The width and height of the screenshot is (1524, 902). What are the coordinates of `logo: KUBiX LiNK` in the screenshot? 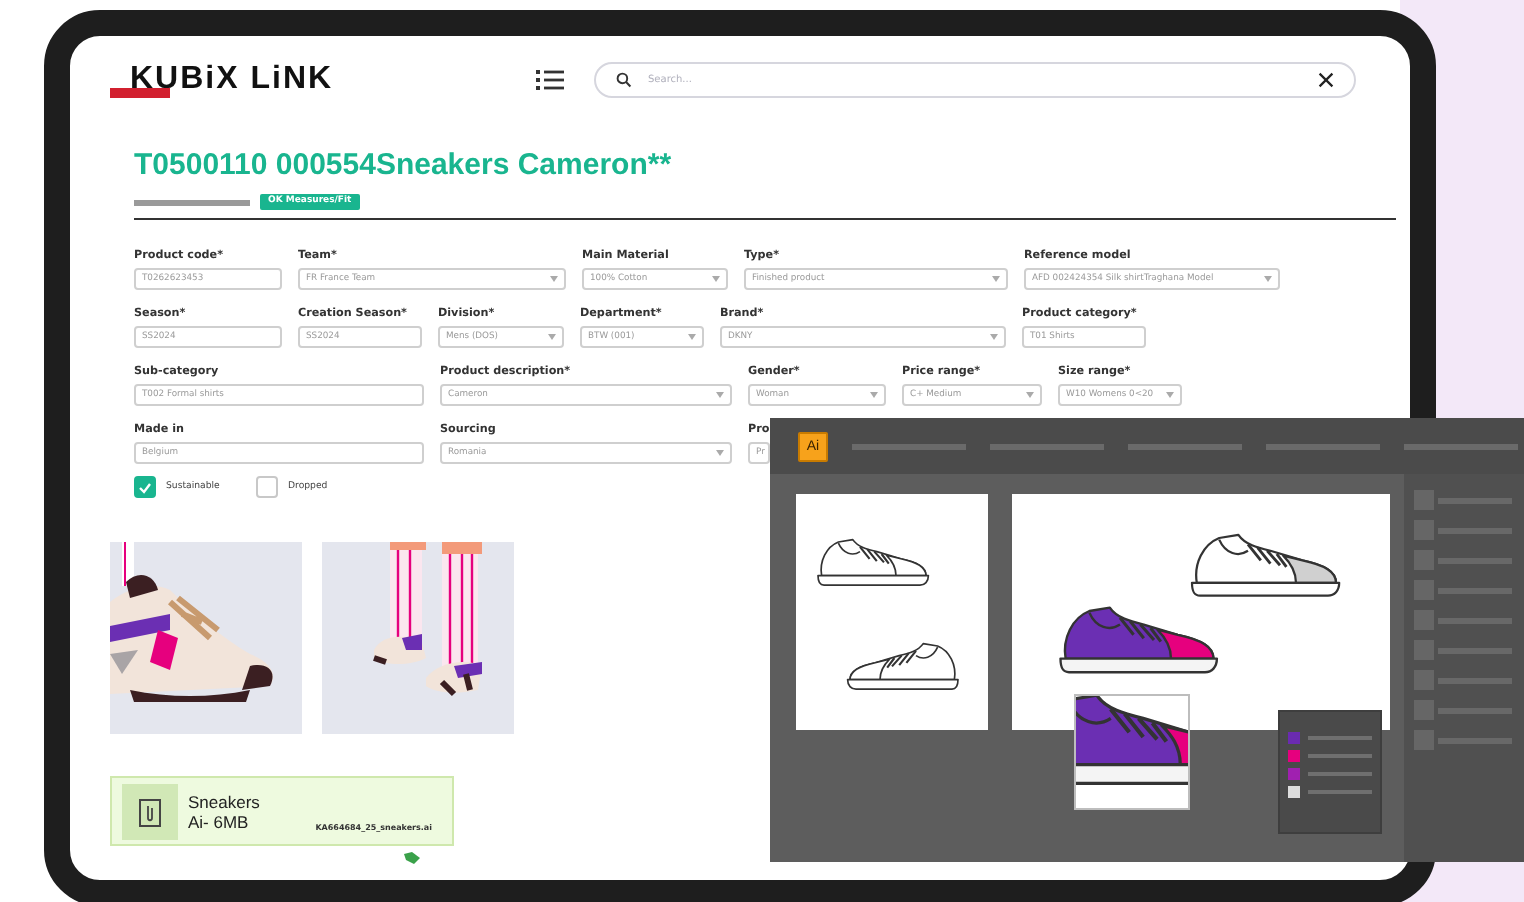 It's located at (323, 80).